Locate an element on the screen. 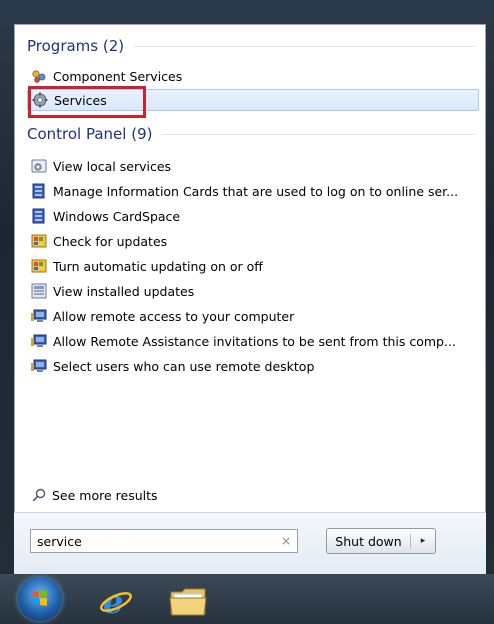 This screenshot has height=624, width=494. control-panel-group-header: Control Panel (9) is located at coordinates (251, 134).